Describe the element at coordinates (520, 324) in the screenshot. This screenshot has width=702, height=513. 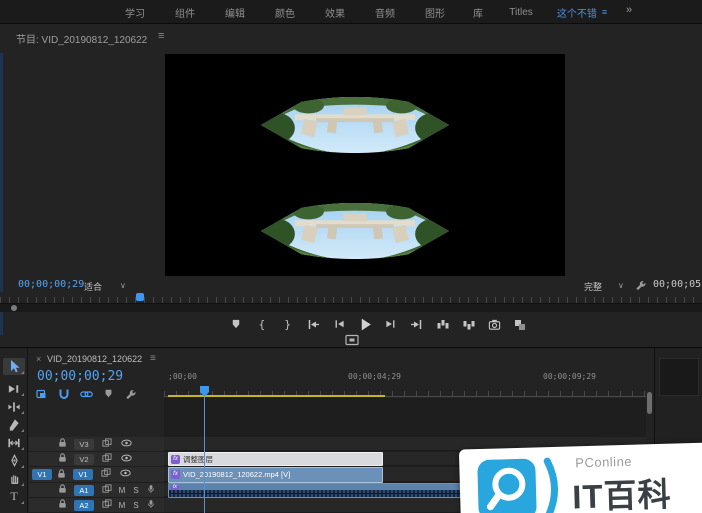
I see `button-editor-button` at that location.